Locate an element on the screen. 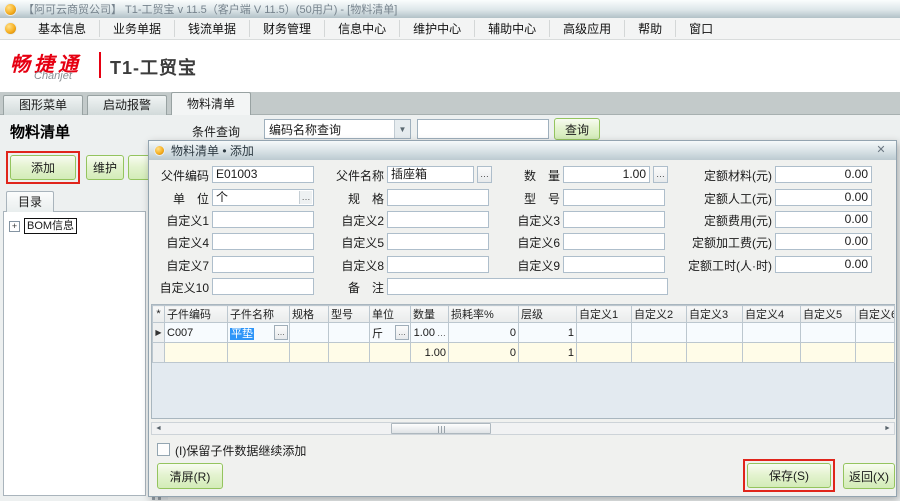 The height and width of the screenshot is (501, 900). col-spec: 规格 is located at coordinates (309, 314).